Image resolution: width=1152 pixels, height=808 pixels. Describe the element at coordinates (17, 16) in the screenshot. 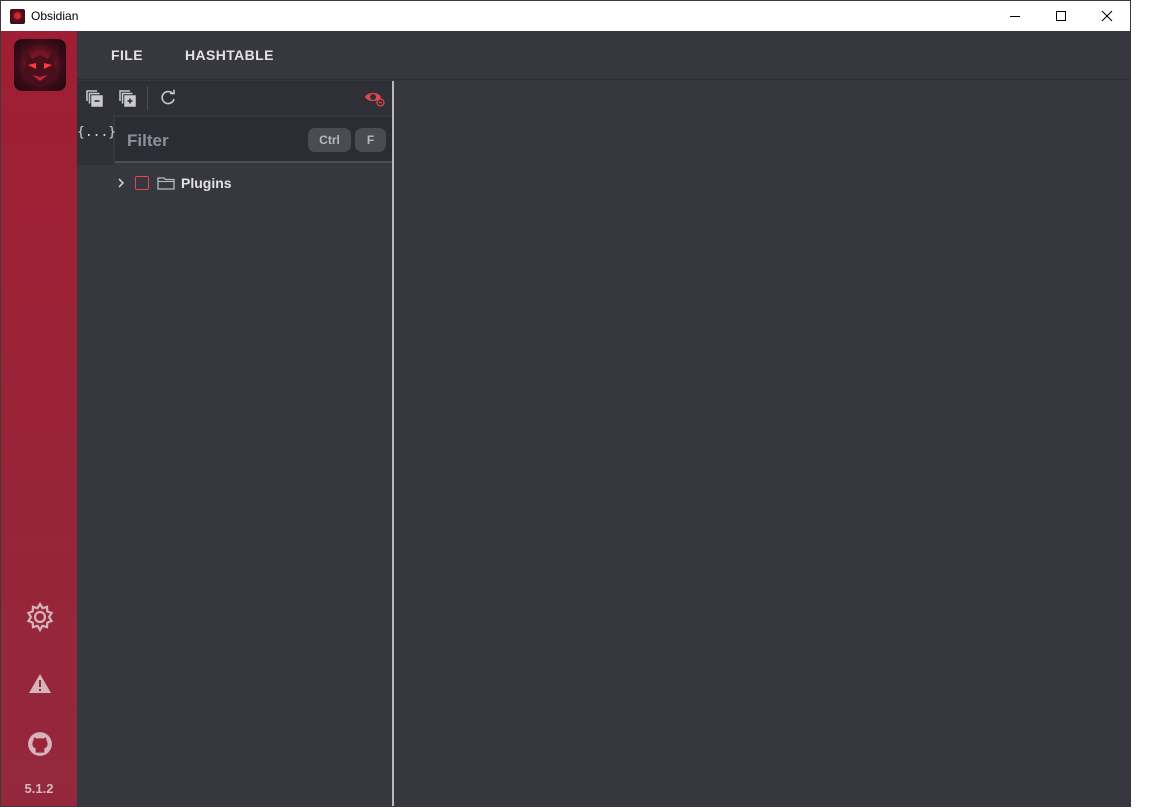

I see `app-icon` at that location.